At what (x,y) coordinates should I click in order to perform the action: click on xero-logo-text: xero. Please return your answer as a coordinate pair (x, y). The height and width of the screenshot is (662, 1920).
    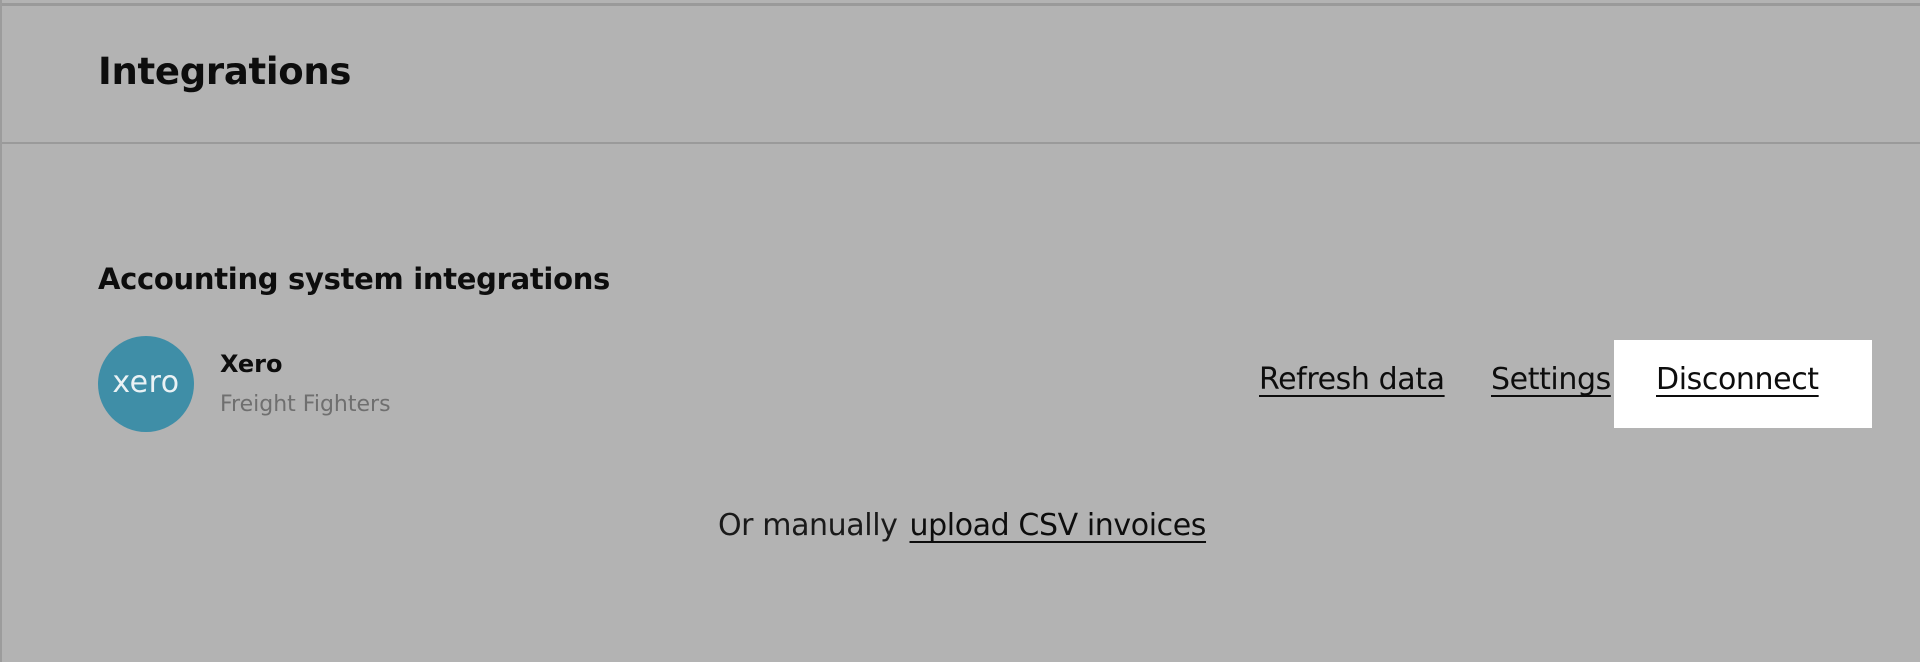
    Looking at the image, I should click on (146, 382).